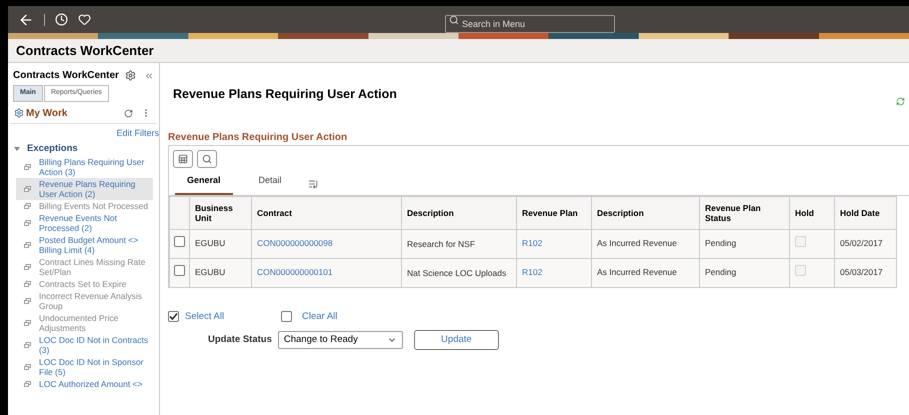 Image resolution: width=909 pixels, height=415 pixels. What do you see at coordinates (17, 149) in the screenshot?
I see `expanded-caret-icon` at bounding box center [17, 149].